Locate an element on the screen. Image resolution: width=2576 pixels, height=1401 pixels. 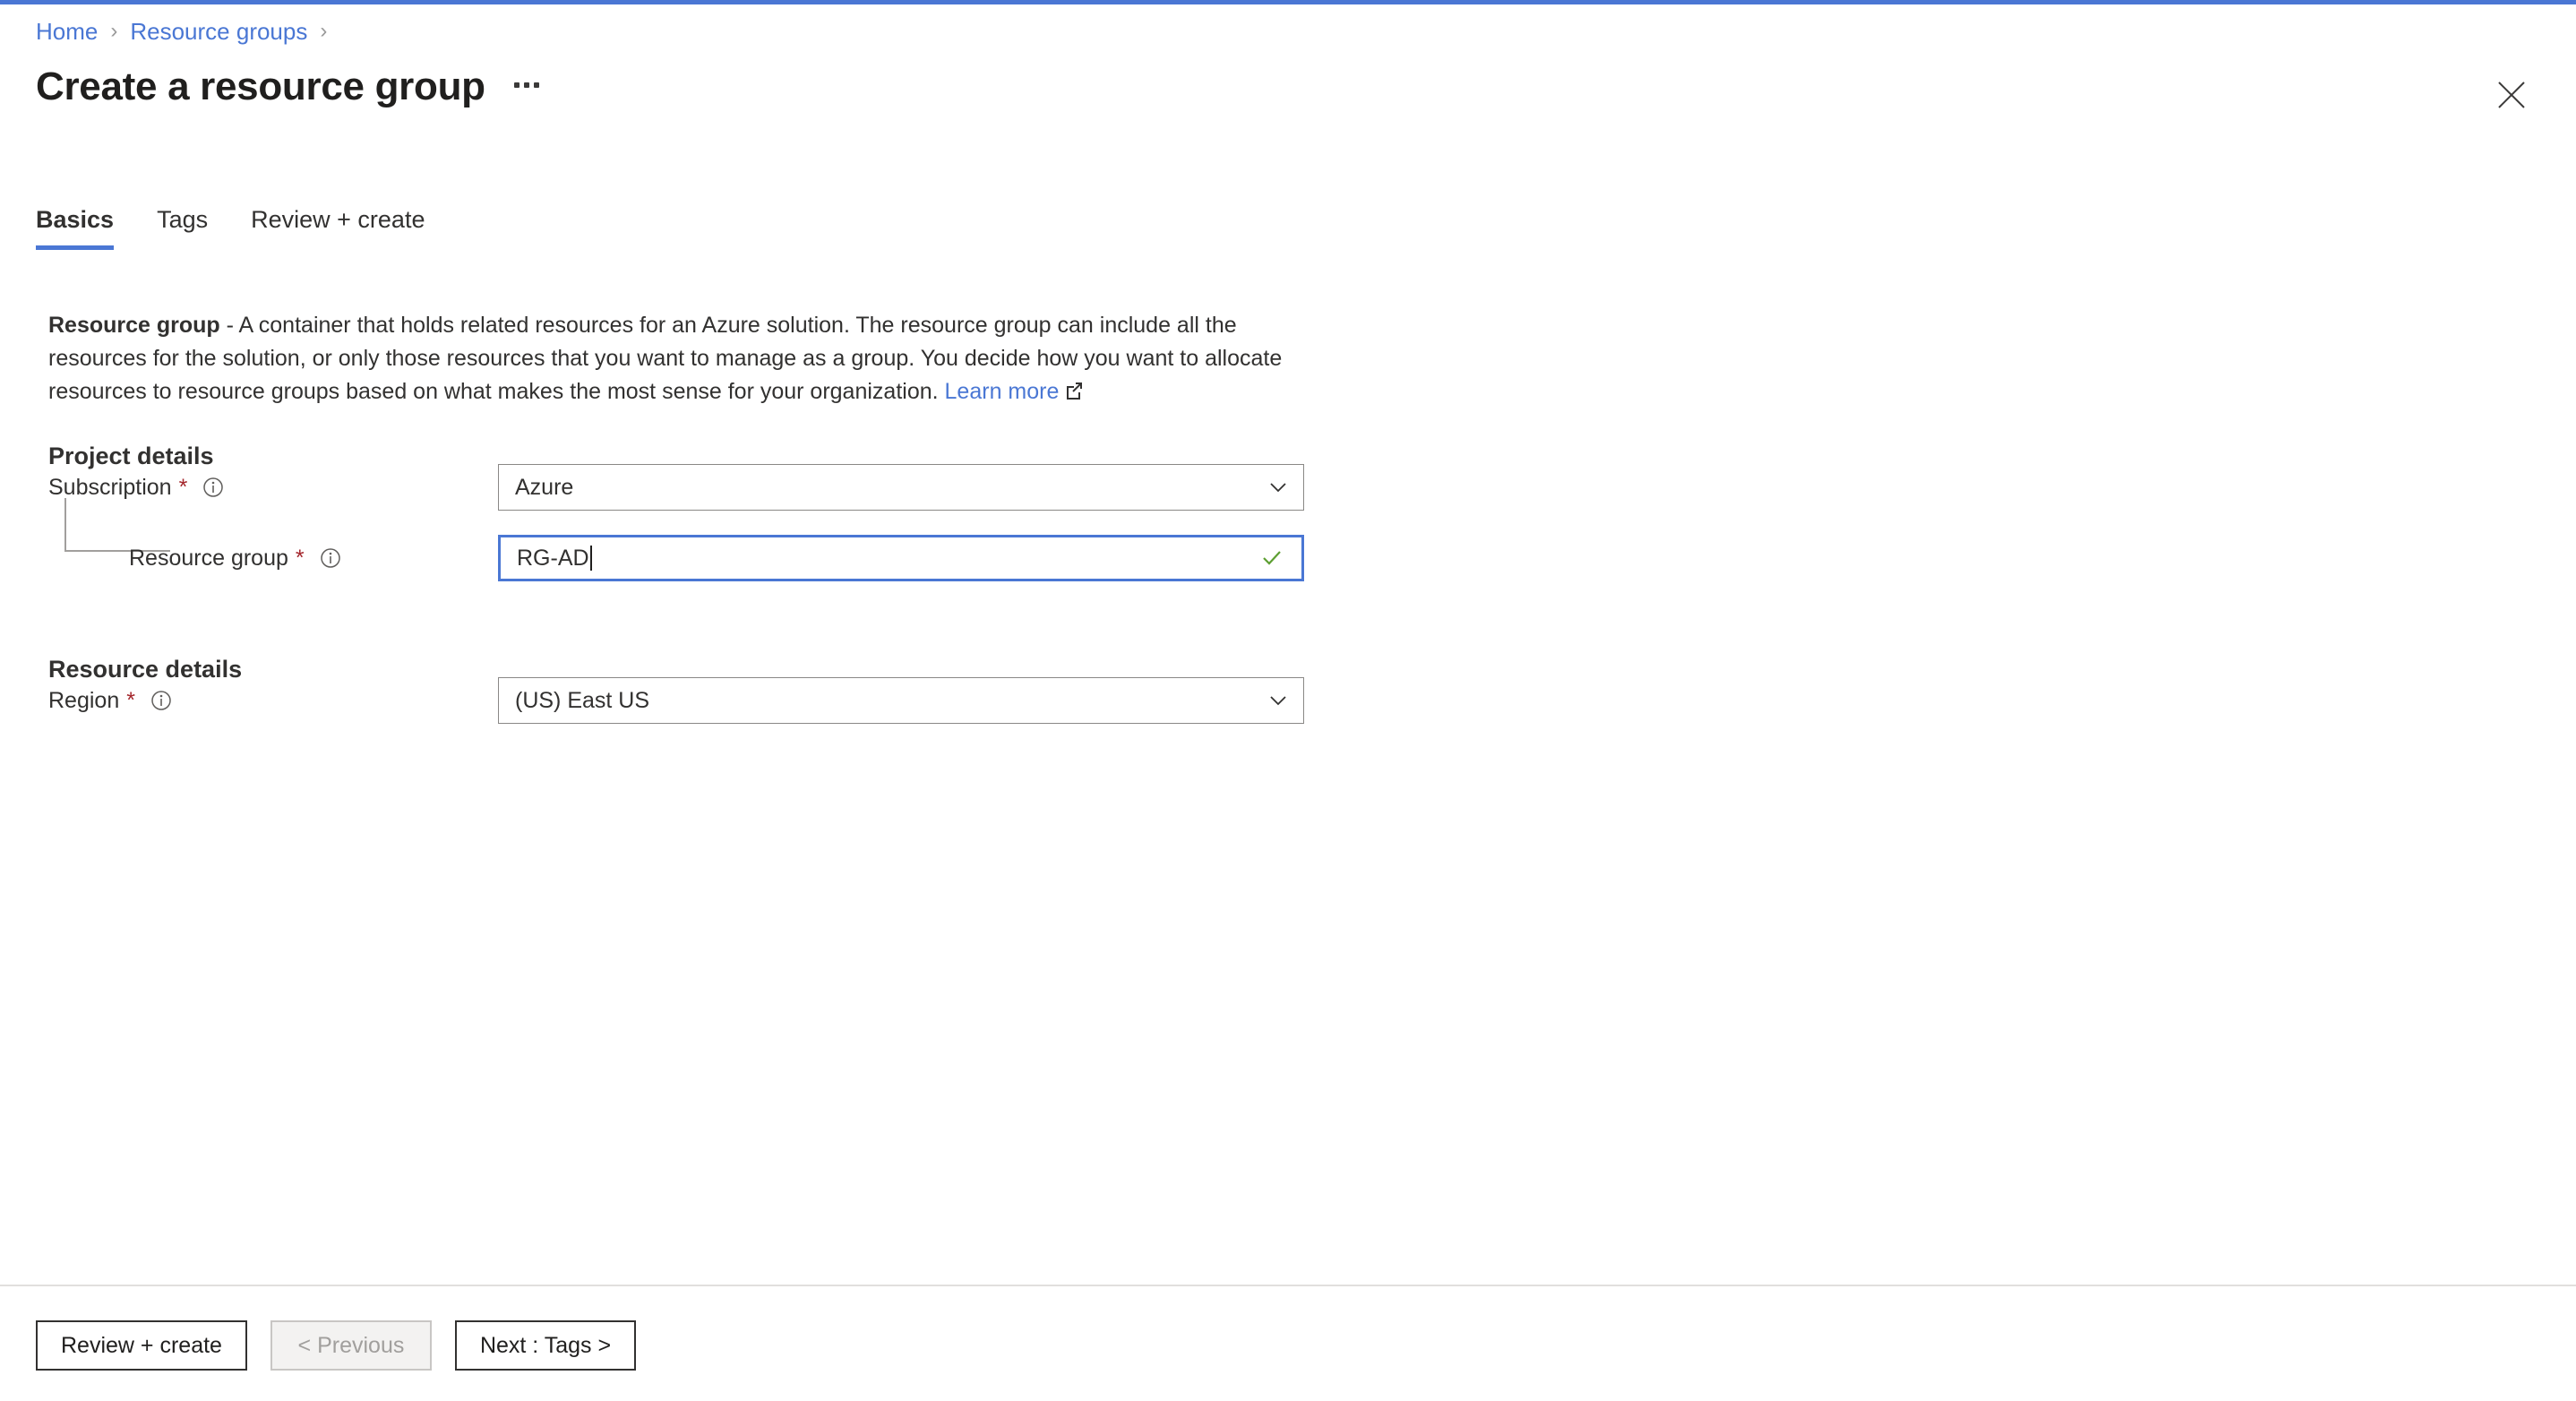
close-button is located at coordinates (2511, 94).